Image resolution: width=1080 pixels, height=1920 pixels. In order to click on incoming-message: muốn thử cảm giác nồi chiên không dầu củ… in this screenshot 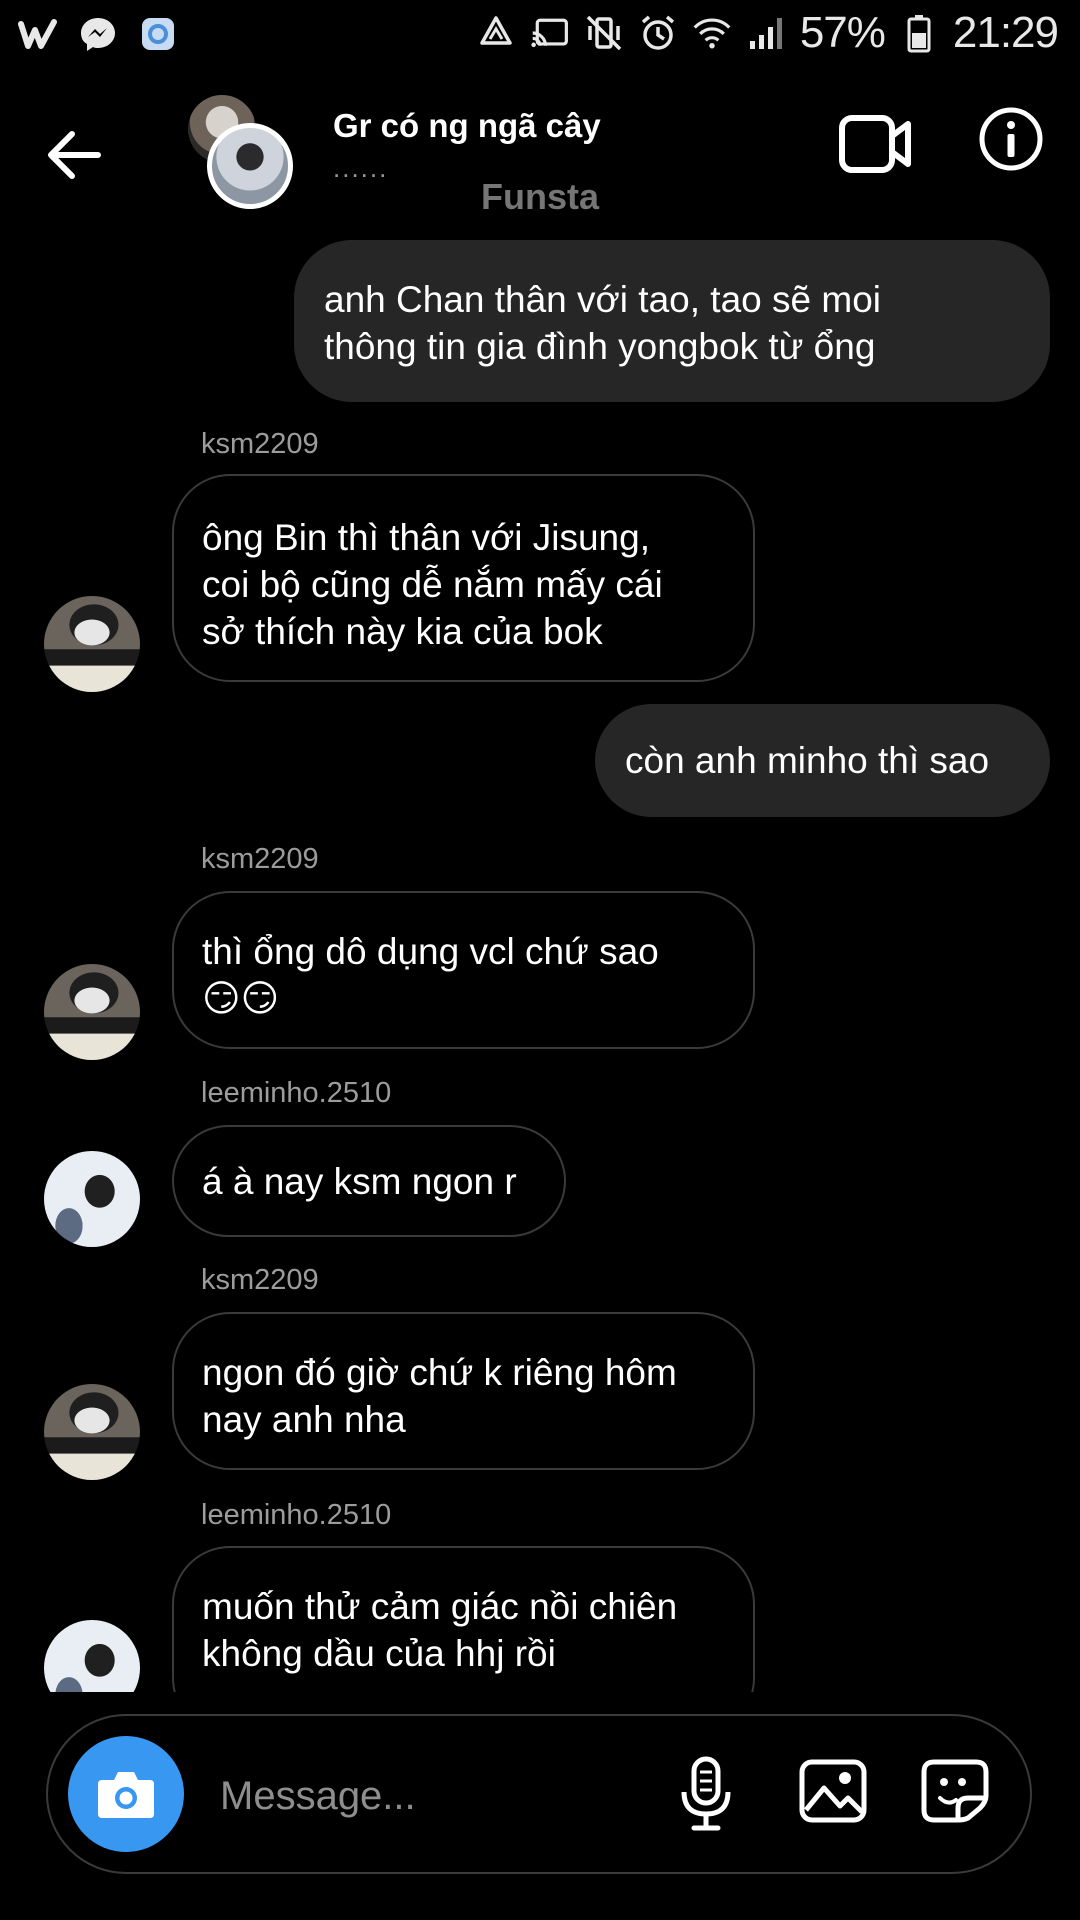, I will do `click(463, 1619)`.